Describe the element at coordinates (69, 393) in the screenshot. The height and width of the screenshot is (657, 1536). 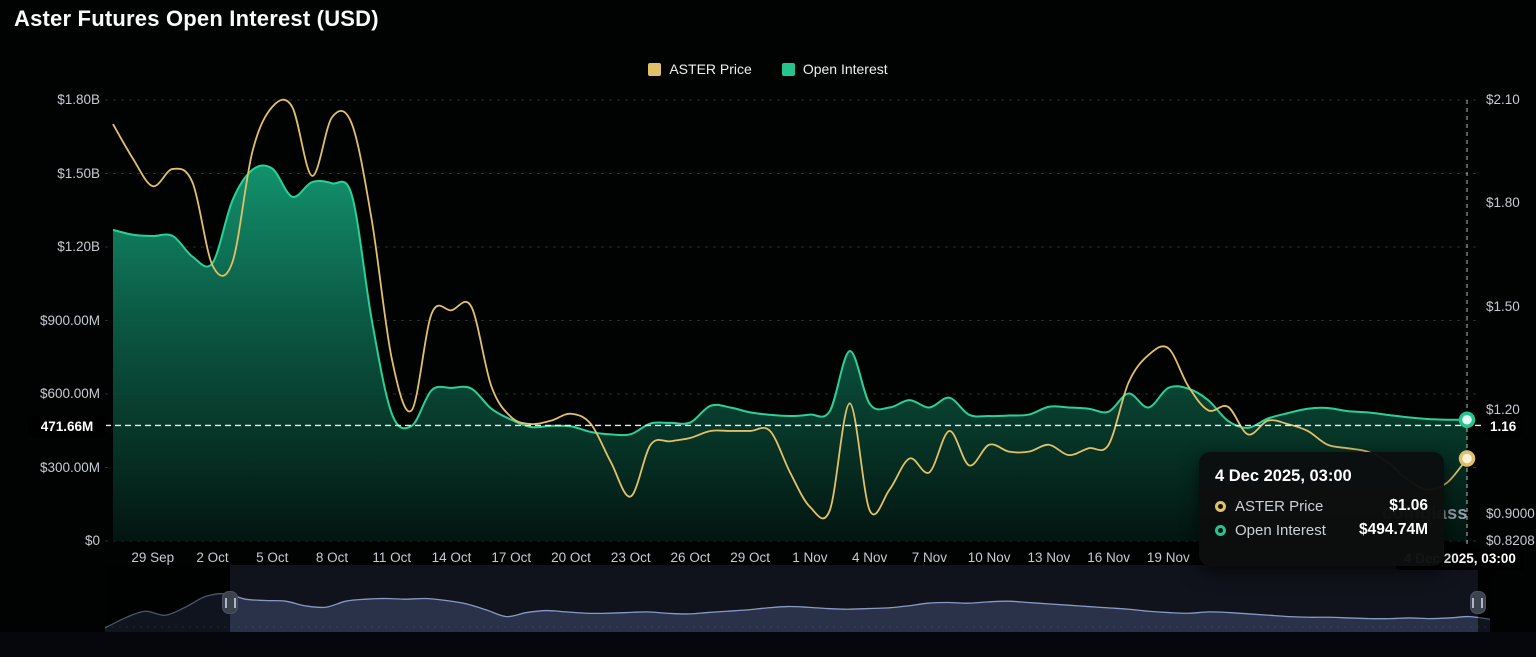
I see `left-axis-tick-label: $600.00M` at that location.